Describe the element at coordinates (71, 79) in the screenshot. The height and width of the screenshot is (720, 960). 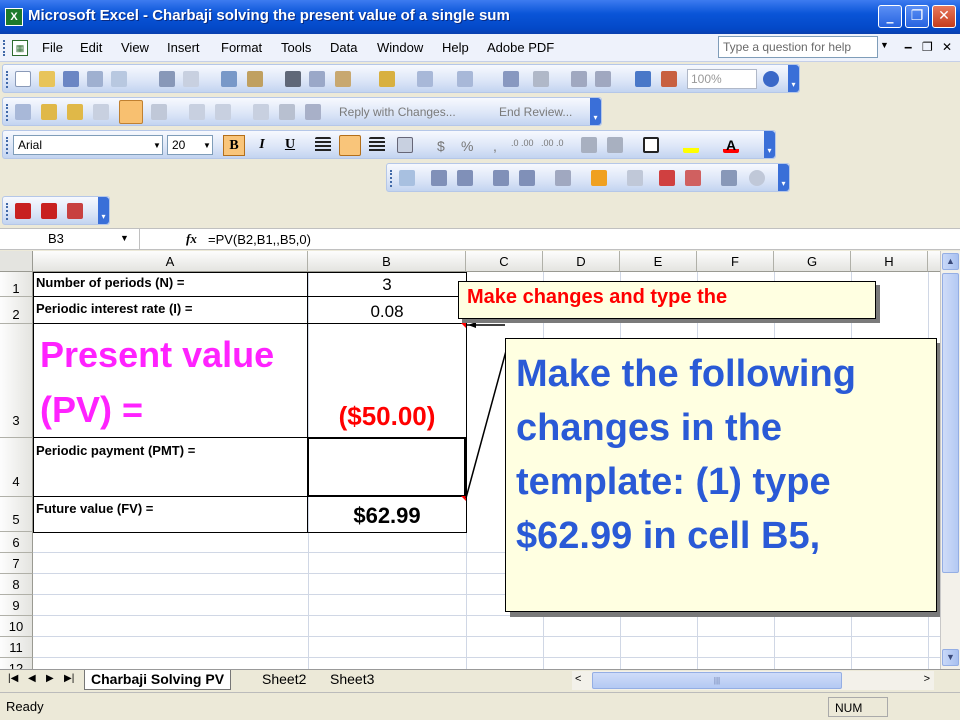
I see `save-icon` at that location.